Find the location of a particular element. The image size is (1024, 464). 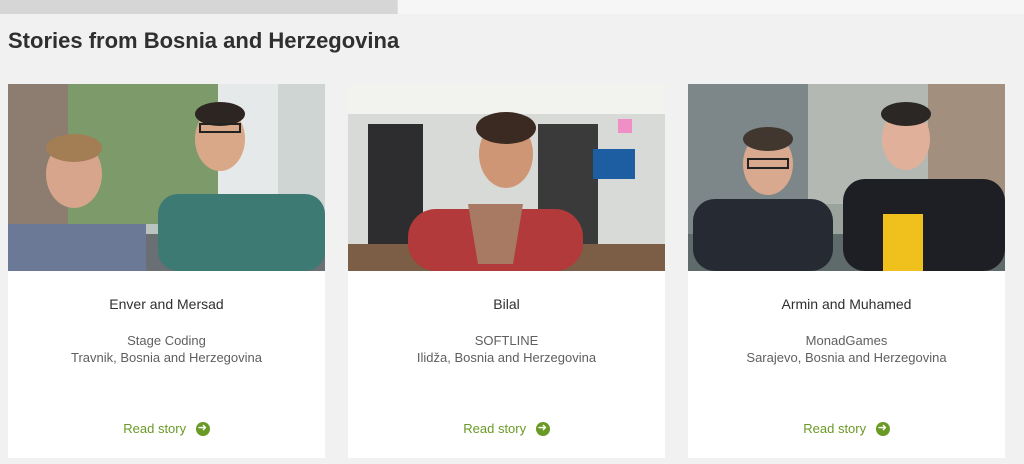

active-tab-segment is located at coordinates (198, 7).